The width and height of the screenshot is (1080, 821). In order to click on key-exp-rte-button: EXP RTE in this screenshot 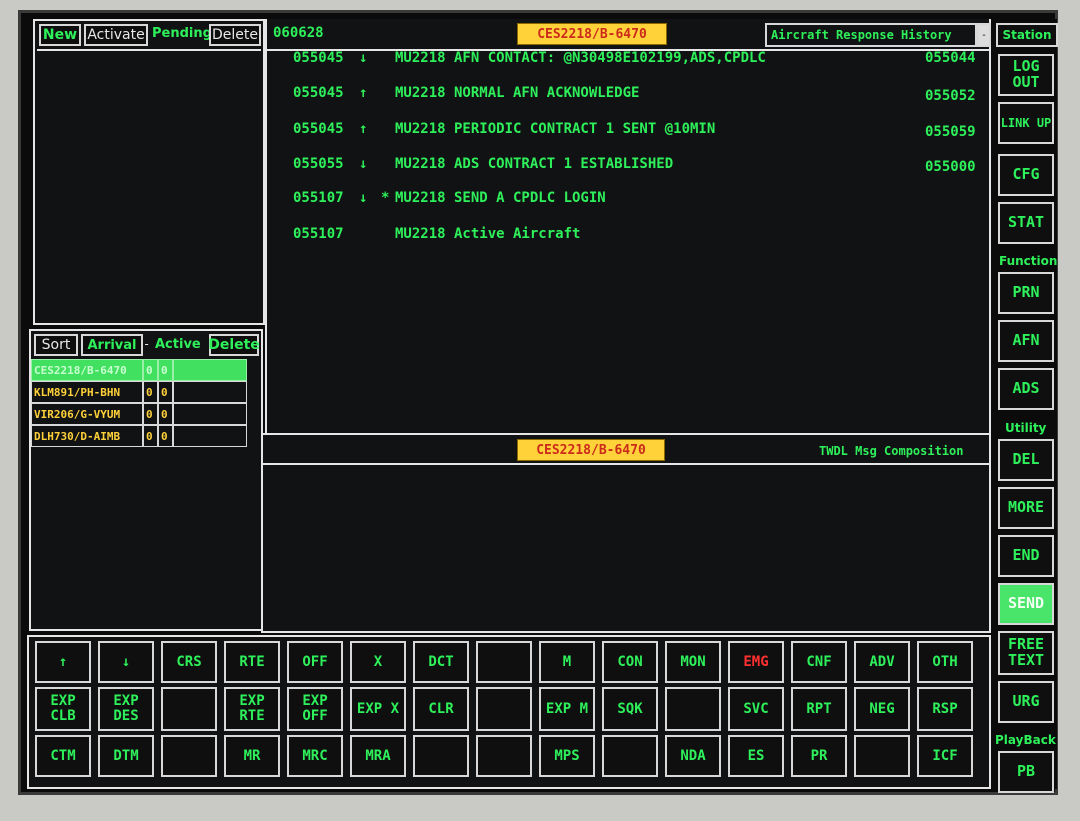, I will do `click(252, 709)`.